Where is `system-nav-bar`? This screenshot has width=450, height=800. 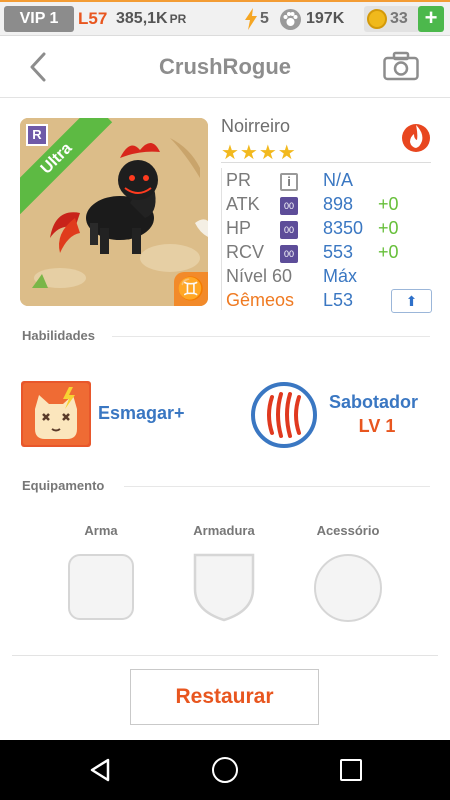 system-nav-bar is located at coordinates (225, 770).